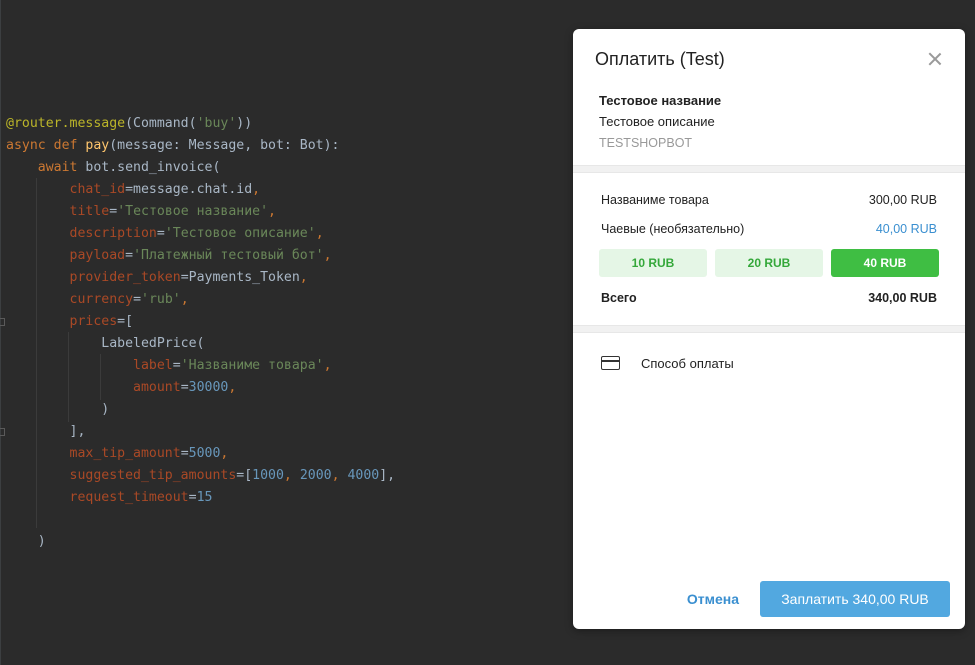 The width and height of the screenshot is (975, 665). What do you see at coordinates (97, 145) in the screenshot?
I see `code-token: pay` at bounding box center [97, 145].